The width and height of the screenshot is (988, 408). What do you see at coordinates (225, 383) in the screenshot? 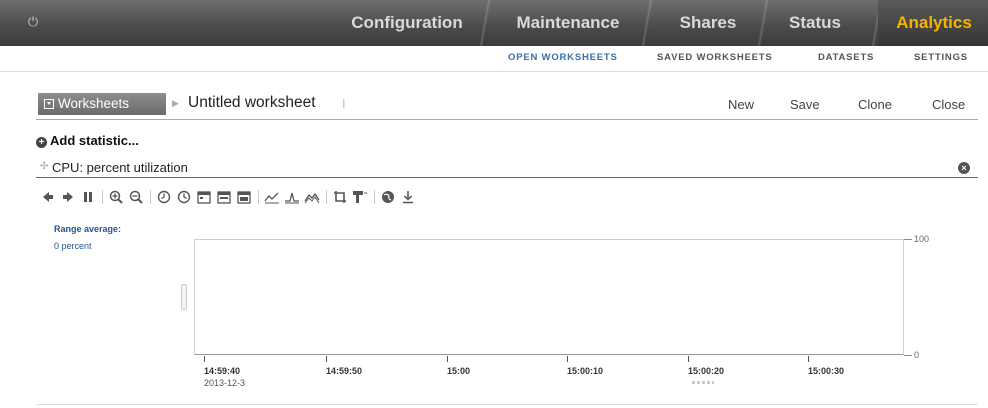
I see `x-axis-date-label: 2013-12-3` at bounding box center [225, 383].